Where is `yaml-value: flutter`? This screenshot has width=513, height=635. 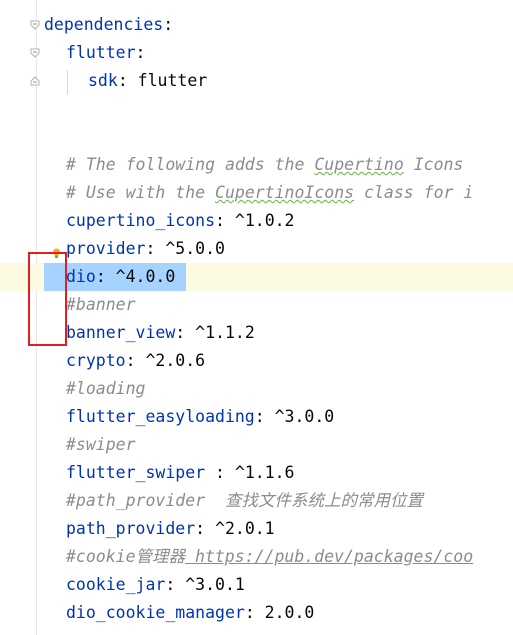
yaml-value: flutter is located at coordinates (167, 80).